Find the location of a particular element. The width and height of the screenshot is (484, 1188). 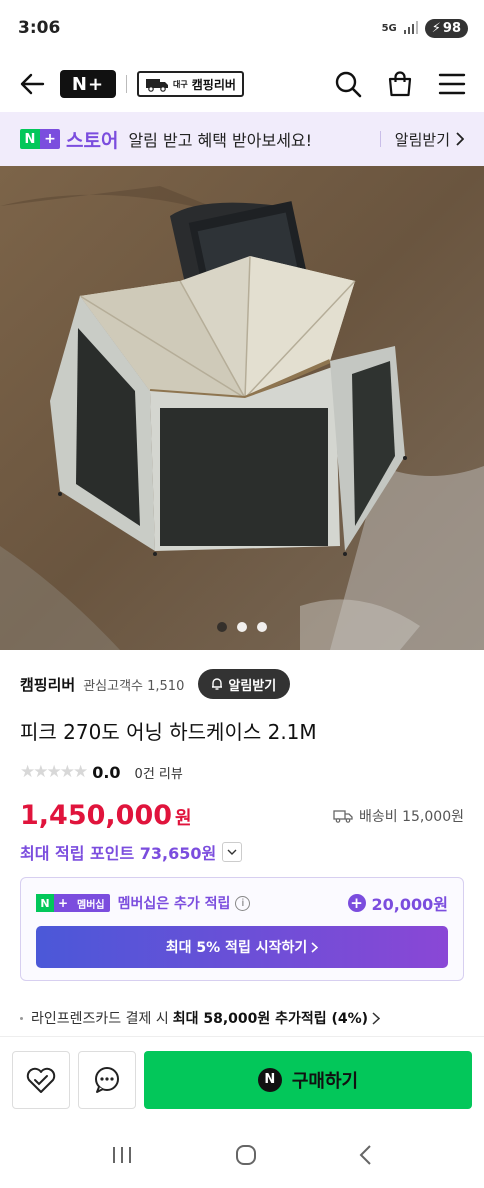

naver-pay-icon: N is located at coordinates (269, 1079).